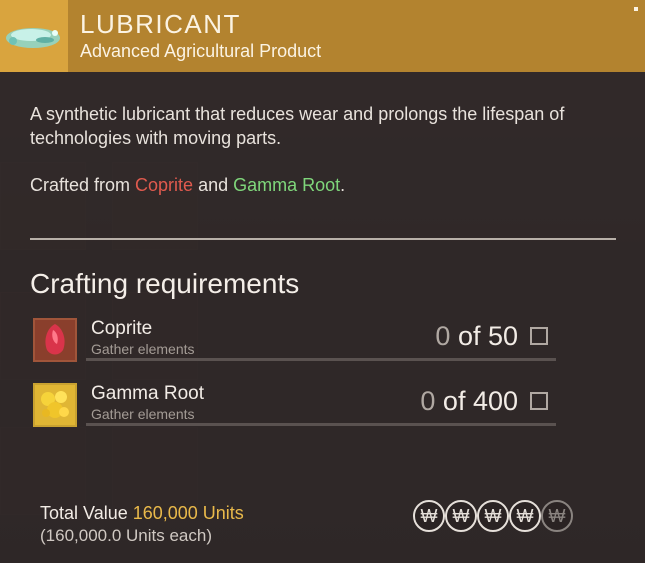 Image resolution: width=645 pixels, height=563 pixels. I want to click on value-rating: ₩ ₩ ₩ ₩ ₩, so click(495, 516).